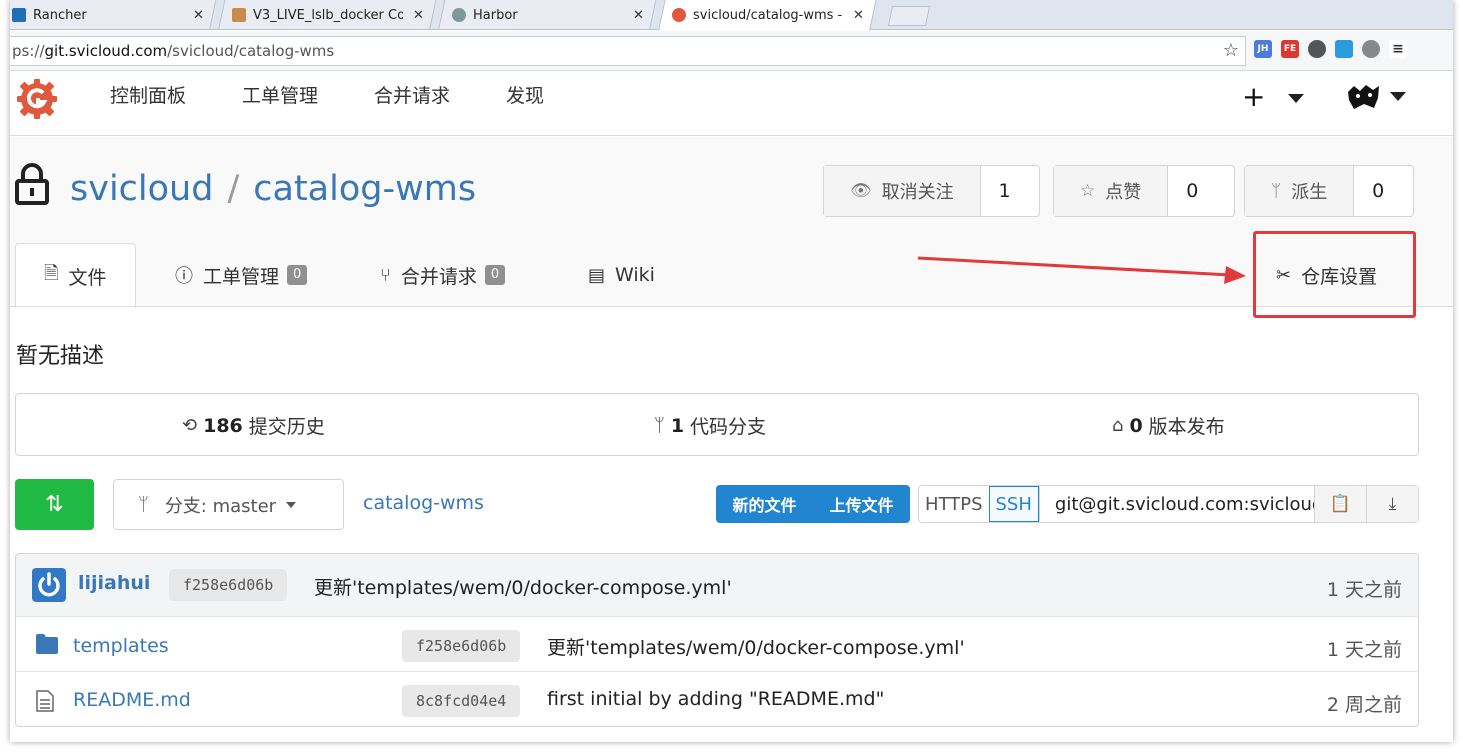 The height and width of the screenshot is (752, 1463). Describe the element at coordinates (1118, 425) in the screenshot. I see `tag-icon: ⌂` at that location.